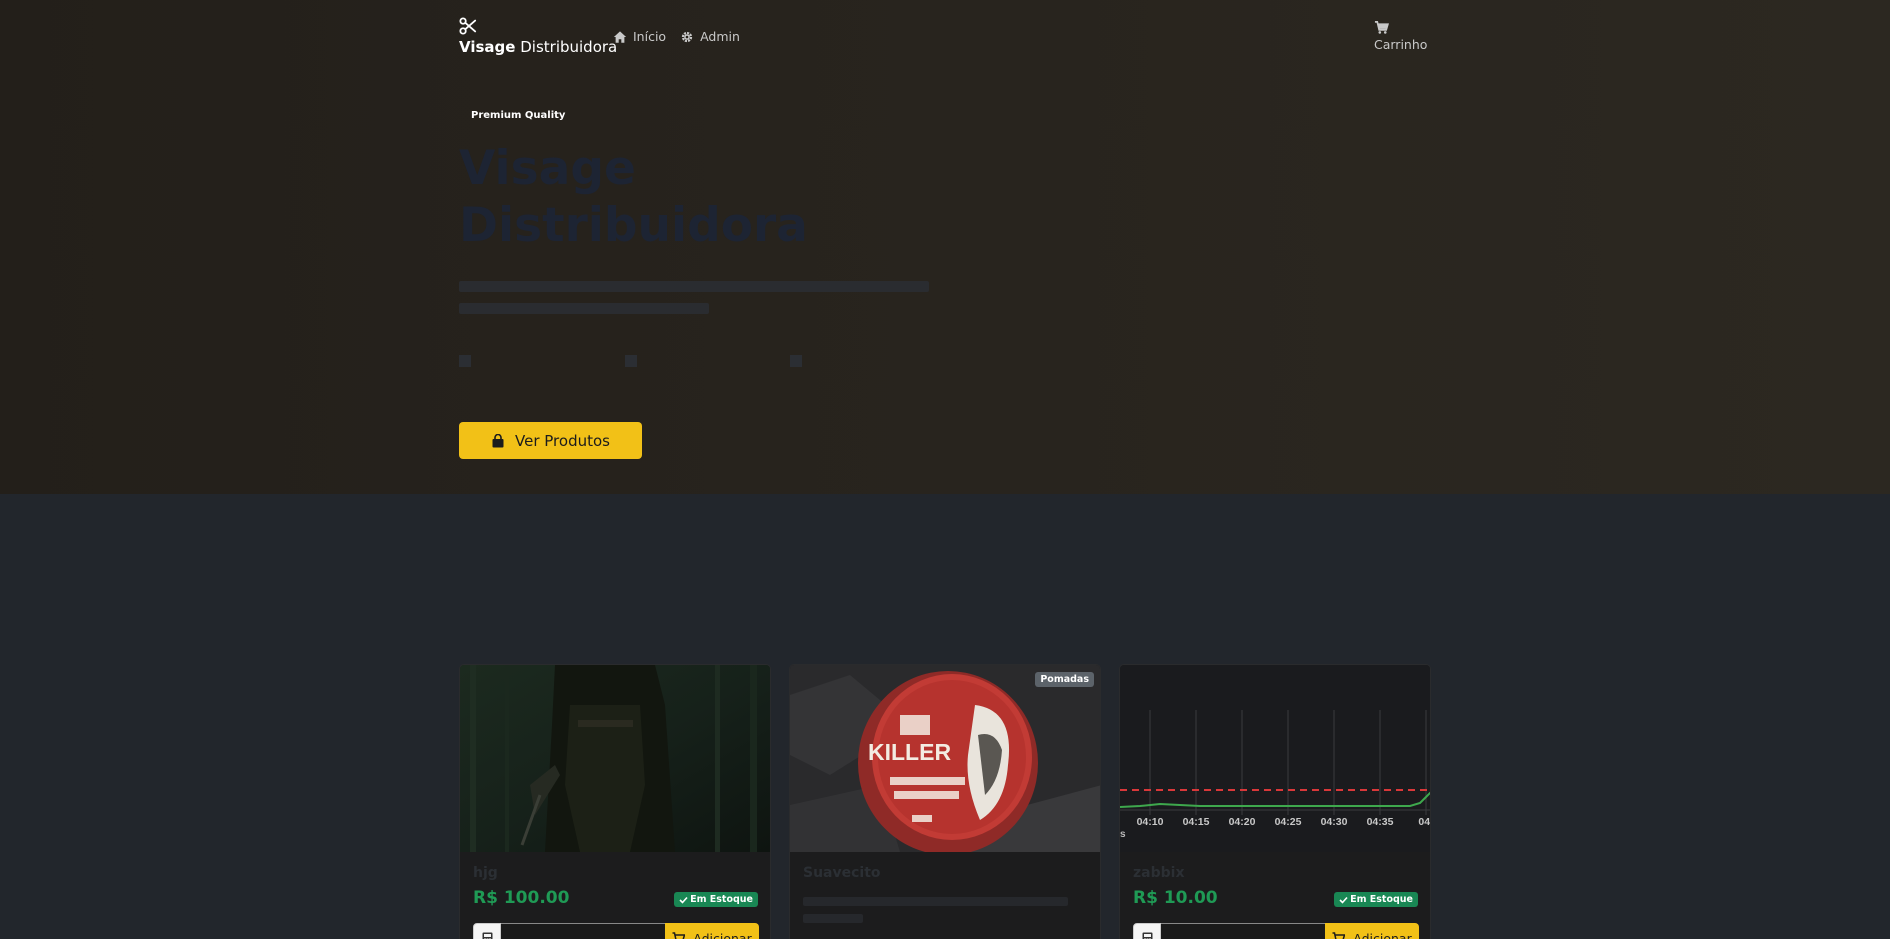 This screenshot has width=1890, height=939. What do you see at coordinates (1159, 873) in the screenshot?
I see `product-name: zabbix` at bounding box center [1159, 873].